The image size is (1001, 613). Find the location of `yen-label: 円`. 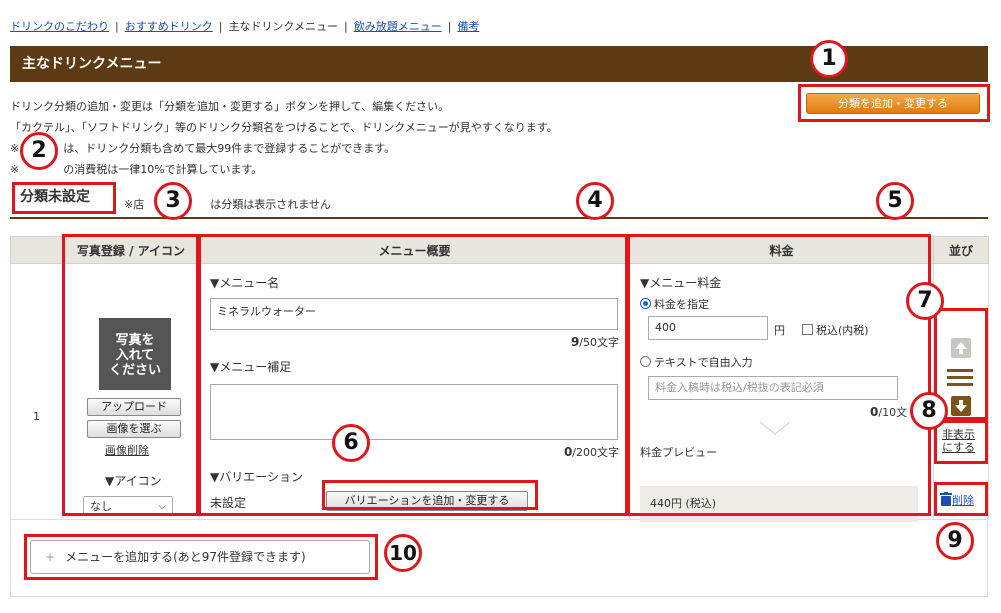

yen-label: 円 is located at coordinates (779, 330).